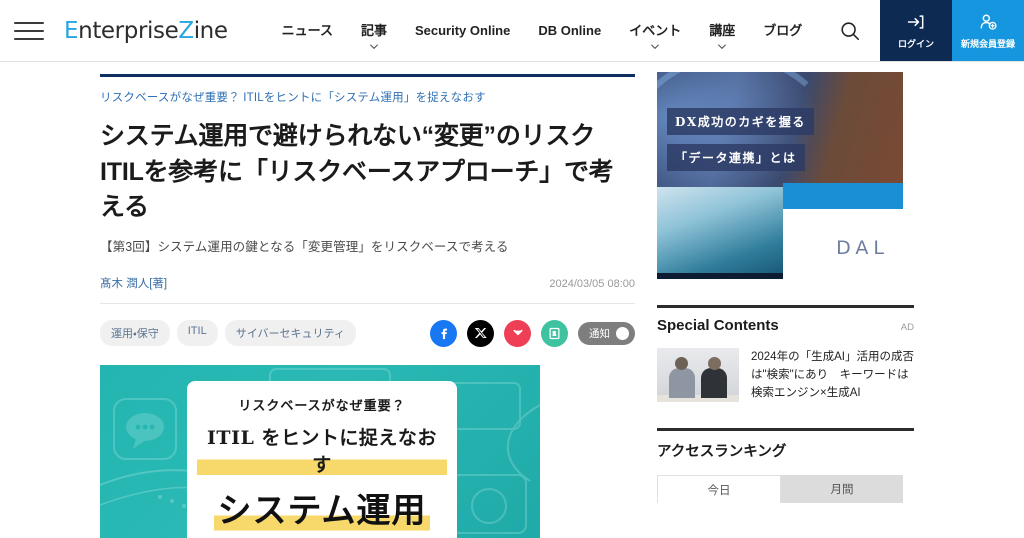 The width and height of the screenshot is (1024, 538). I want to click on article-author: 髙木 潤人[著], so click(133, 283).